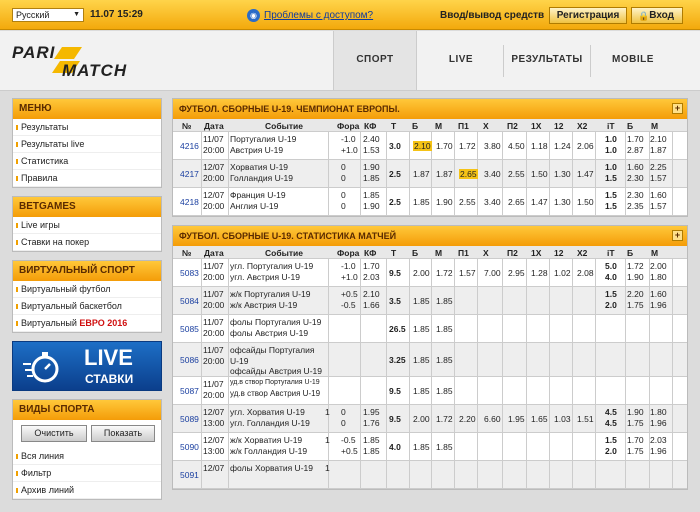 This screenshot has height=512, width=700. What do you see at coordinates (516, 273) in the screenshot?
I see `odds-cell: 2.95` at bounding box center [516, 273].